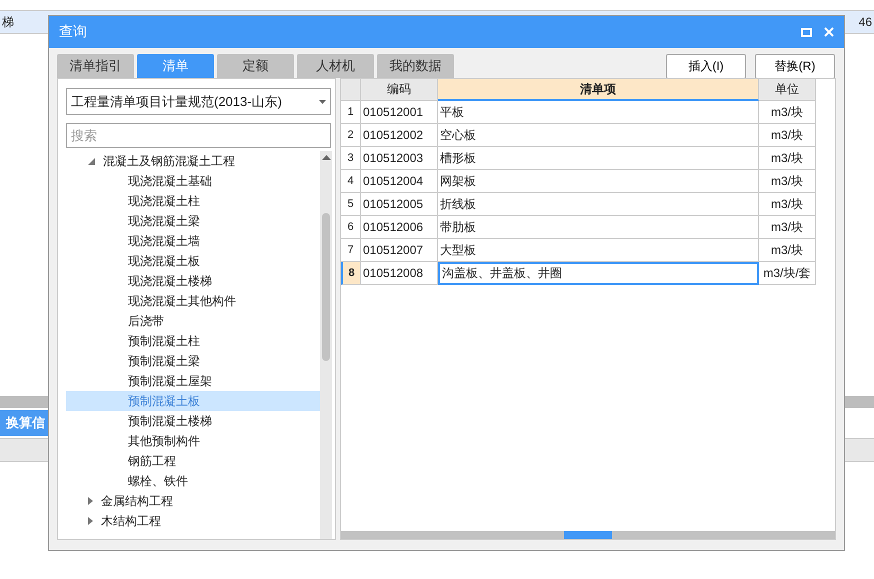  I want to click on maximize-icon, so click(806, 32).